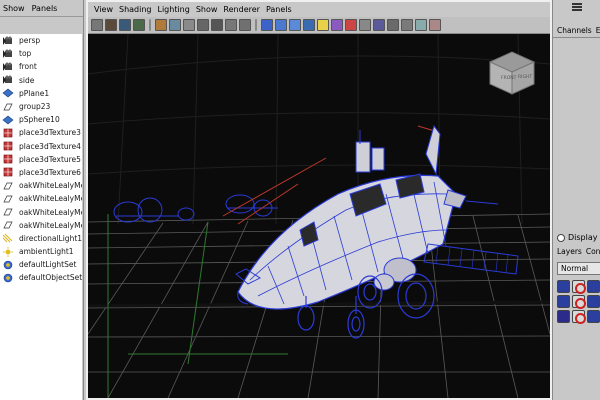 The width and height of the screenshot is (600, 400). I want to click on viewport-toolbar, so click(319, 25).